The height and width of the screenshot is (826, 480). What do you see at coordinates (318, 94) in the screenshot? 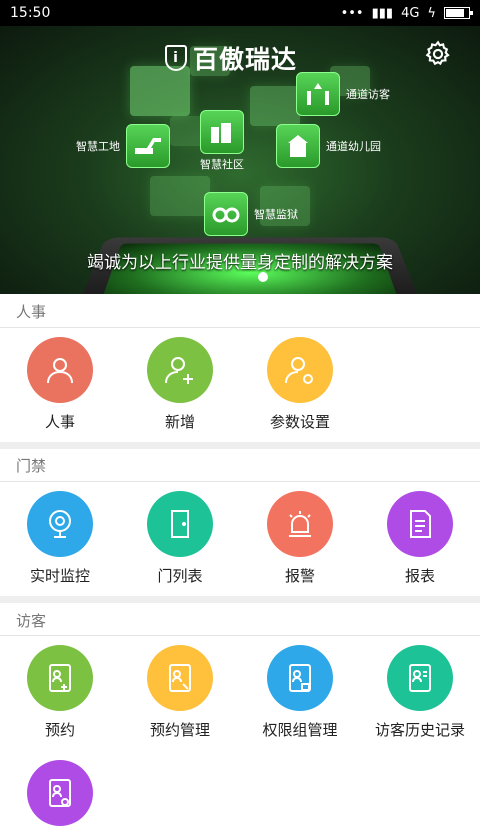
I see `gate-icon` at bounding box center [318, 94].